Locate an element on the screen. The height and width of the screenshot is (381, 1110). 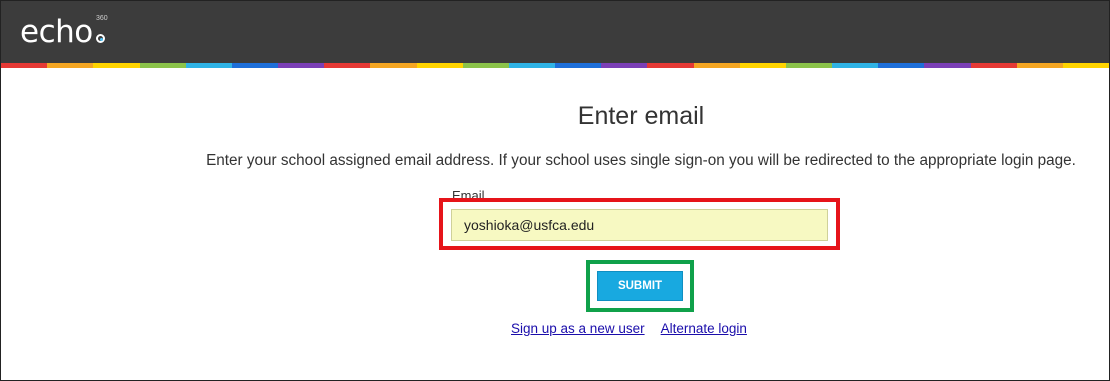
page-title: Enter email is located at coordinates (641, 116).